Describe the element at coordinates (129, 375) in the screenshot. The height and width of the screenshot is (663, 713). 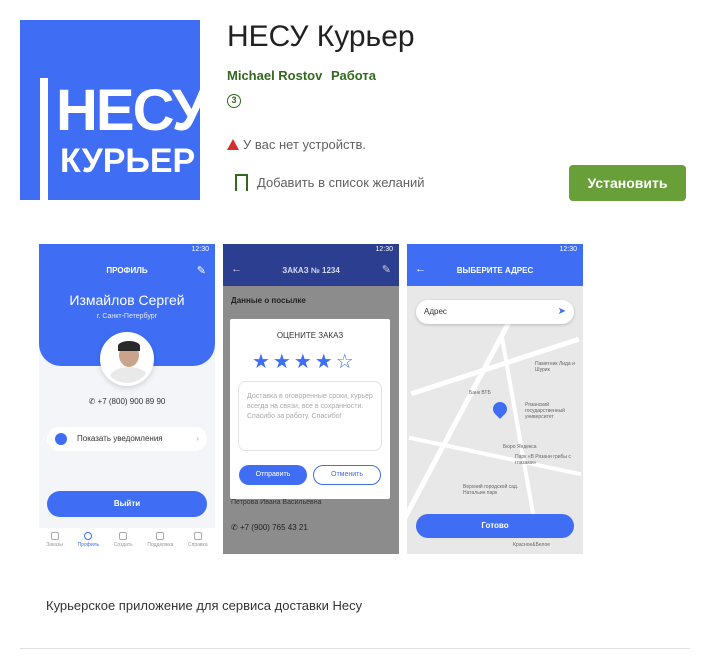
I see `avatar-body` at that location.